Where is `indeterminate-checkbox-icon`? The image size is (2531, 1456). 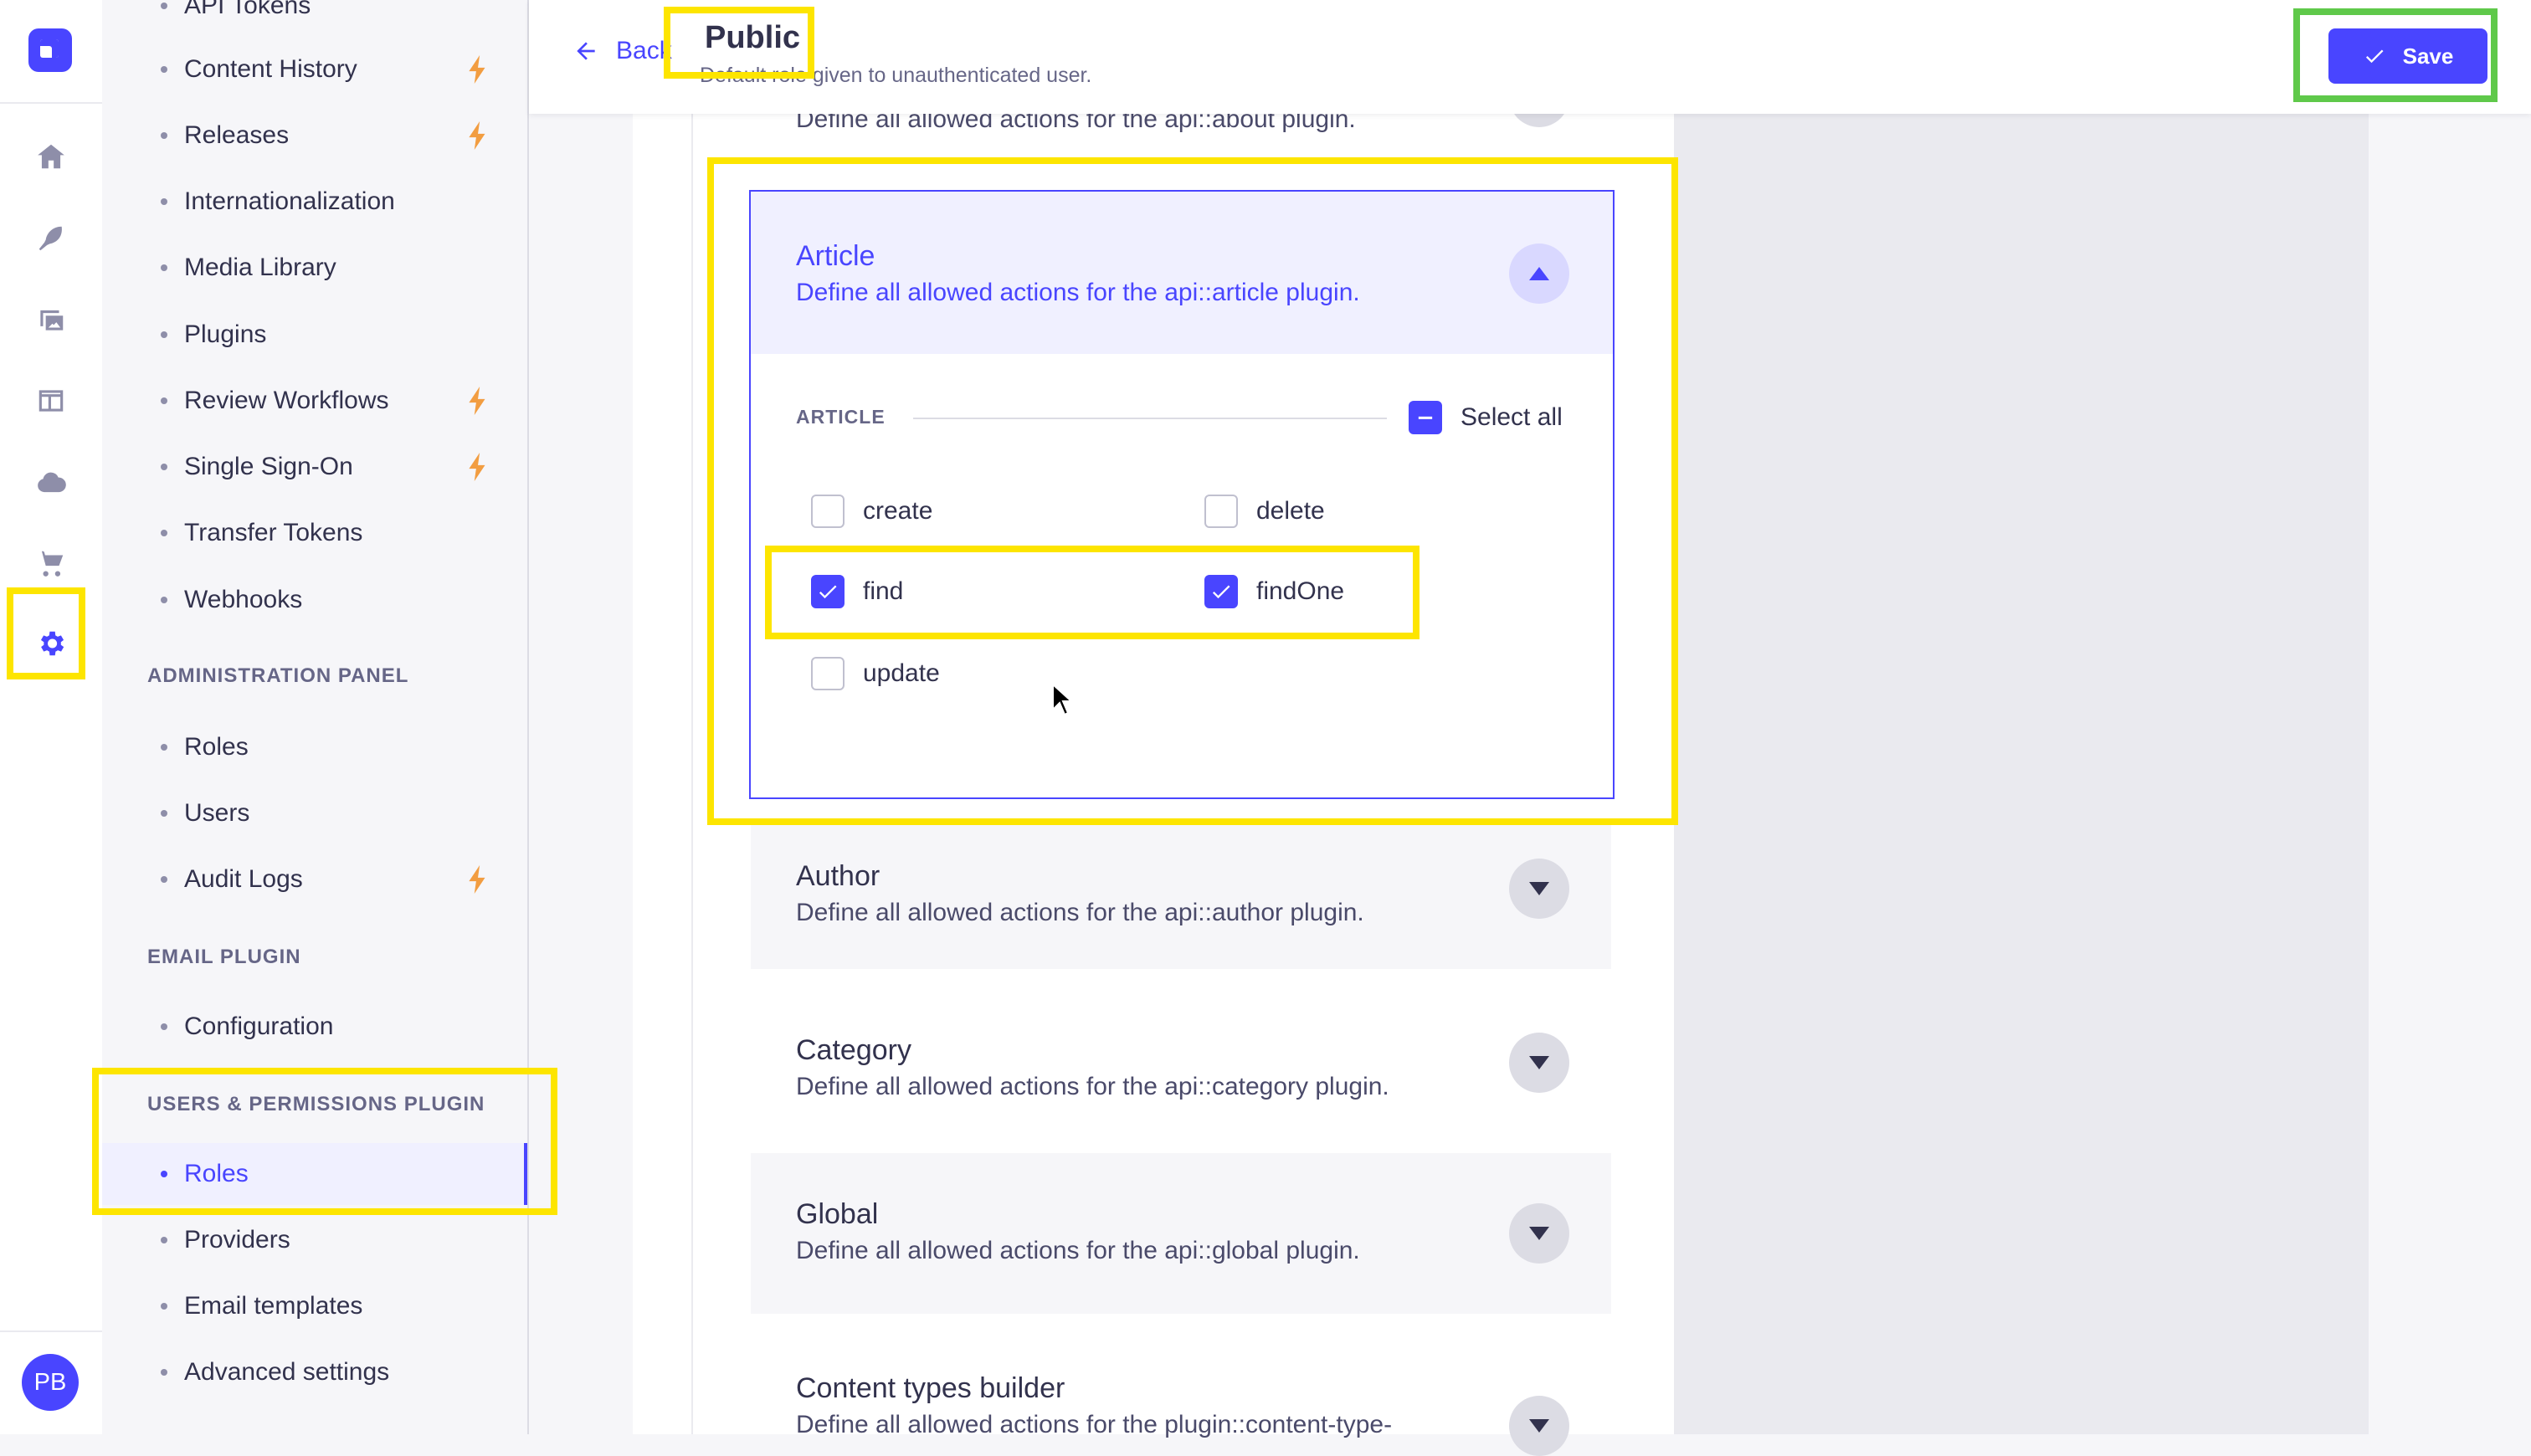
indeterminate-checkbox-icon is located at coordinates (1425, 417).